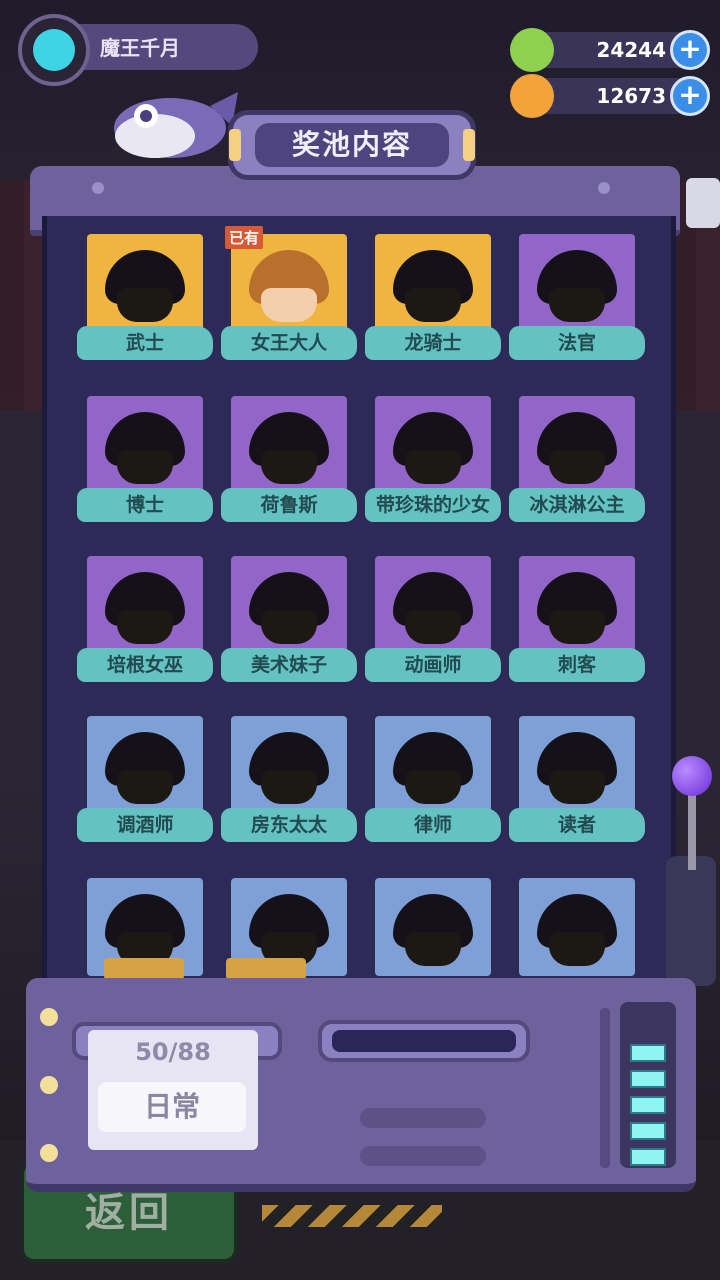  What do you see at coordinates (172, 1107) in the screenshot?
I see `pool-type: 日常` at bounding box center [172, 1107].